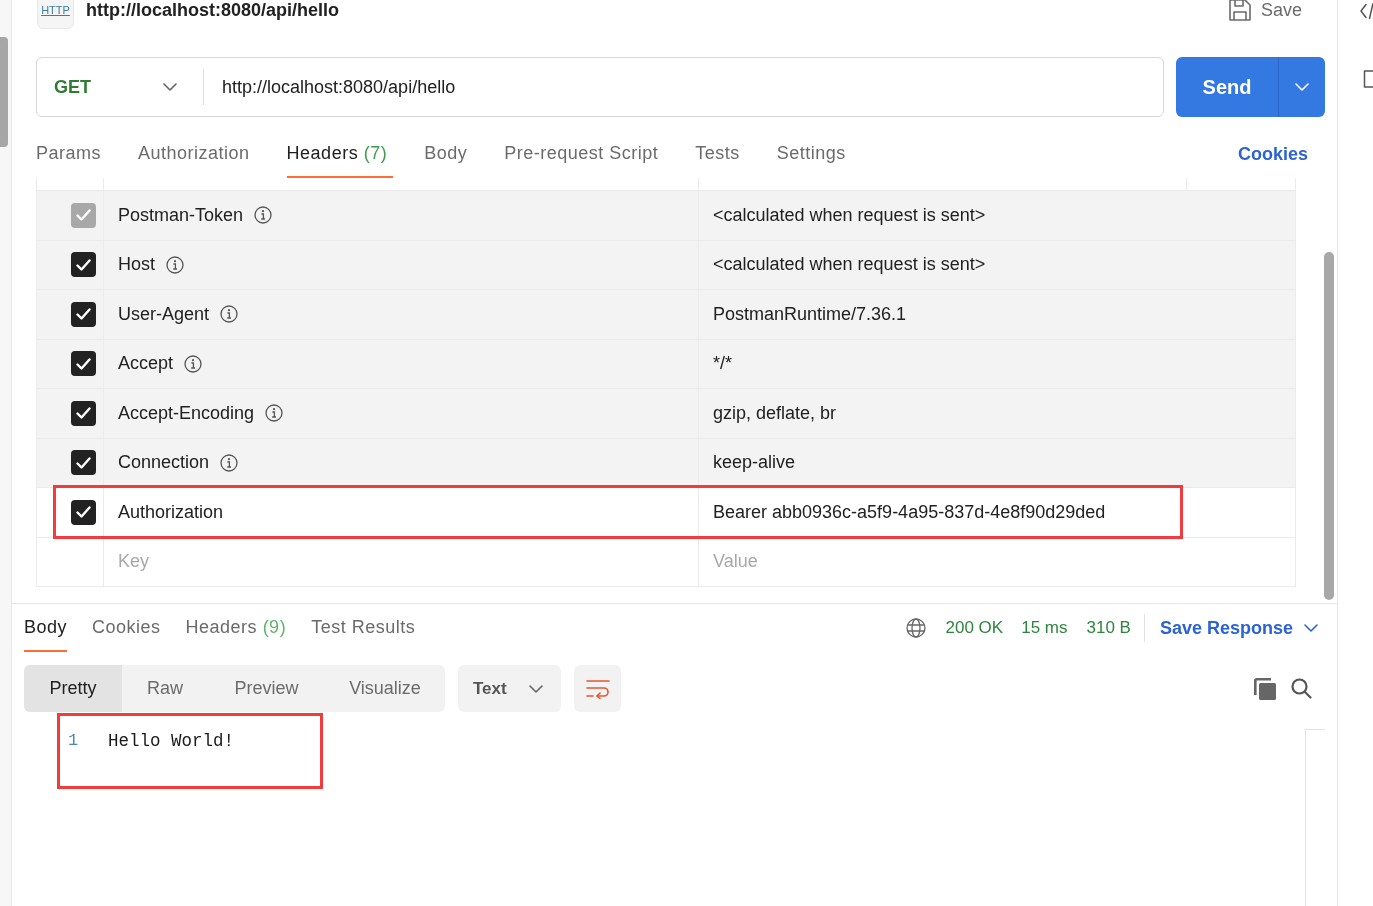  Describe the element at coordinates (340, 154) in the screenshot. I see `tab: Headers (7)` at that location.